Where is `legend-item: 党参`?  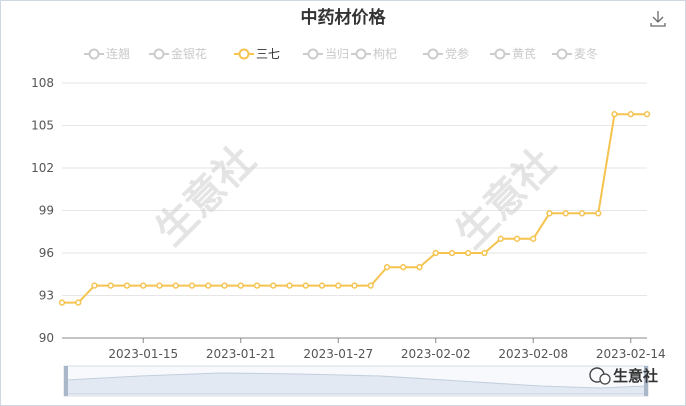 legend-item: 党参 is located at coordinates (446, 53).